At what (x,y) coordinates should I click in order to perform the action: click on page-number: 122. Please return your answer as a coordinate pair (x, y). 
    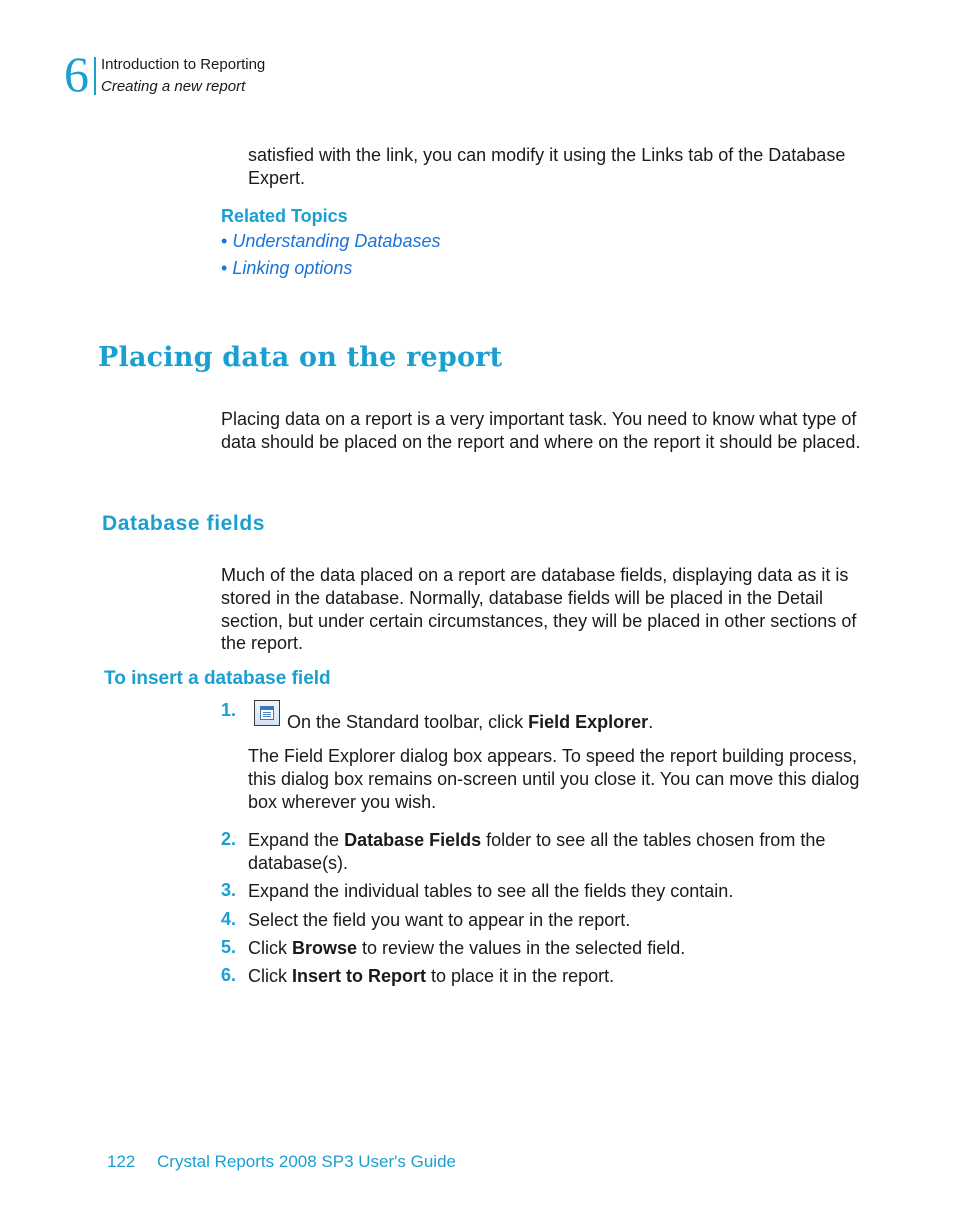
    Looking at the image, I should click on (121, 1161).